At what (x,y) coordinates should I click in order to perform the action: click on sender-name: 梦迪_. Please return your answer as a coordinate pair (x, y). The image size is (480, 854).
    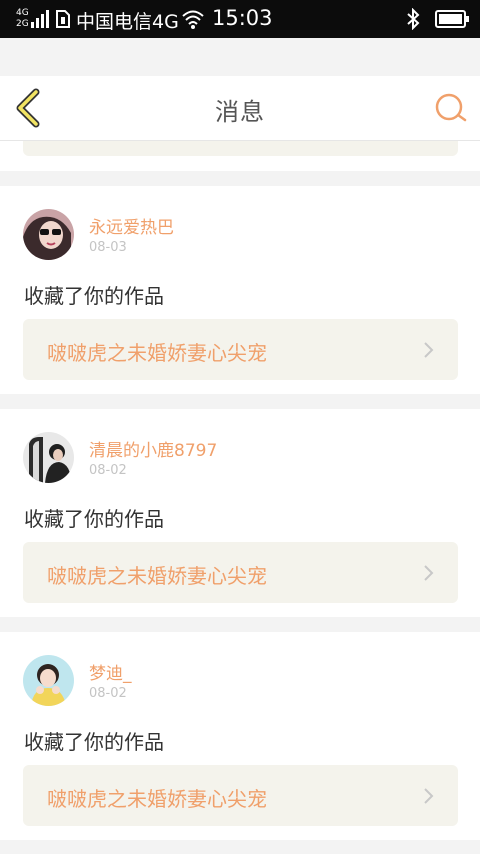
    Looking at the image, I should click on (110, 671).